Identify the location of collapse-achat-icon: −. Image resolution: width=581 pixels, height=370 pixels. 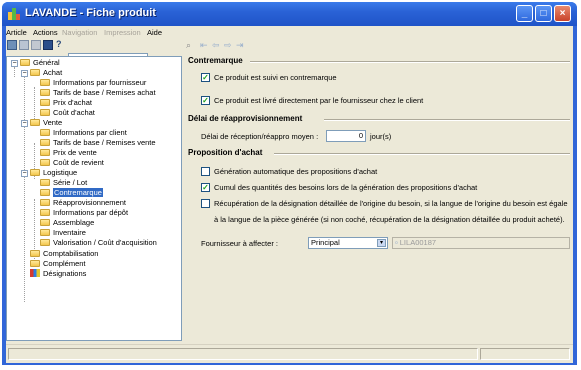
(24, 73).